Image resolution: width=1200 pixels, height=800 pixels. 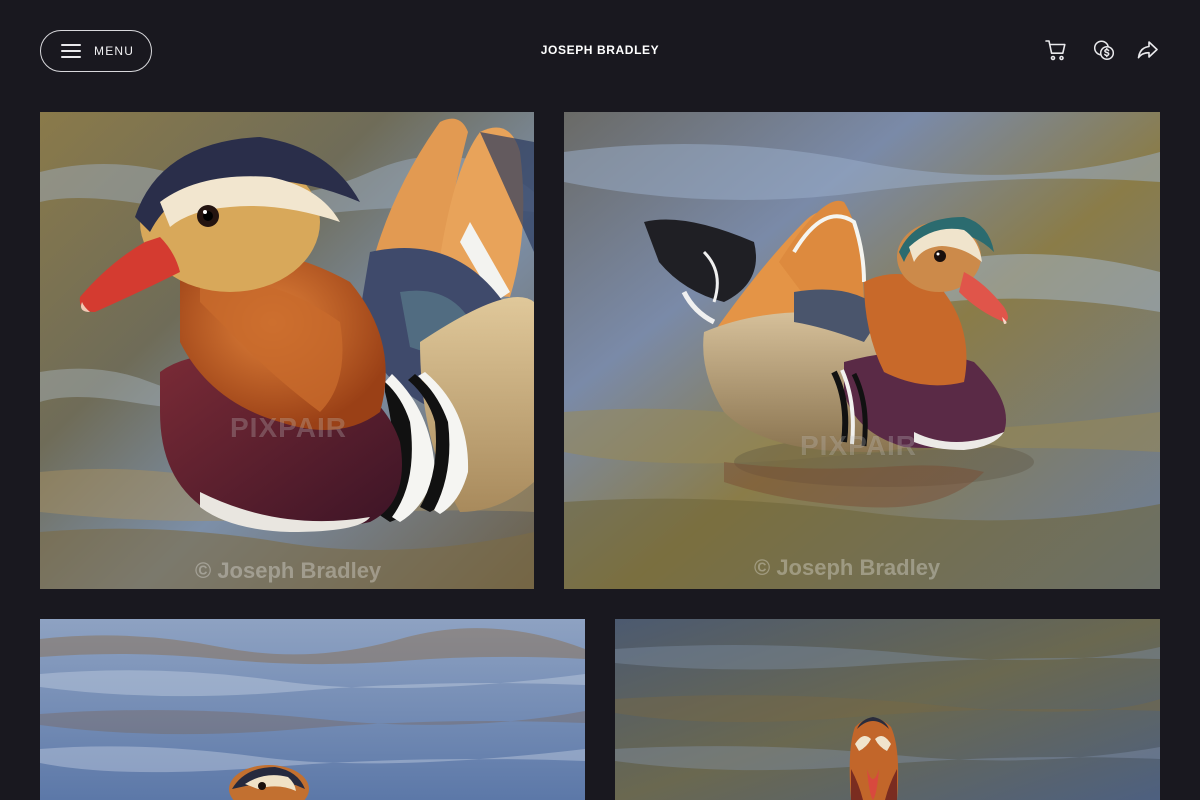 What do you see at coordinates (1148, 50) in the screenshot?
I see `share-icon` at bounding box center [1148, 50].